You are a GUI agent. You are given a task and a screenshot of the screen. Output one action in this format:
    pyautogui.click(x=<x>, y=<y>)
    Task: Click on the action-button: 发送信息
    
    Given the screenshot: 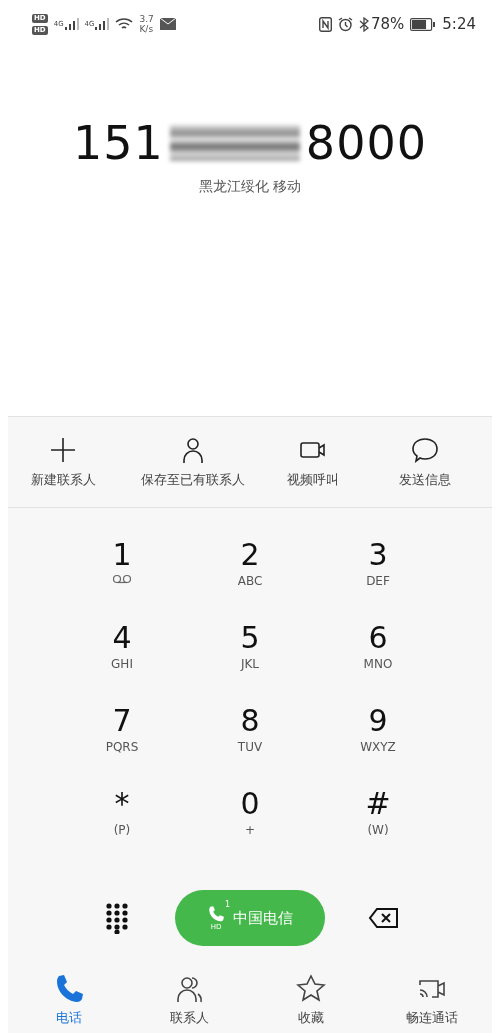 What is the action you would take?
    pyautogui.click(x=425, y=462)
    